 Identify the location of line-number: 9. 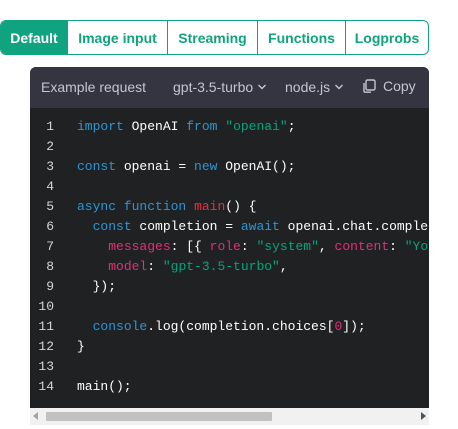
(50, 286).